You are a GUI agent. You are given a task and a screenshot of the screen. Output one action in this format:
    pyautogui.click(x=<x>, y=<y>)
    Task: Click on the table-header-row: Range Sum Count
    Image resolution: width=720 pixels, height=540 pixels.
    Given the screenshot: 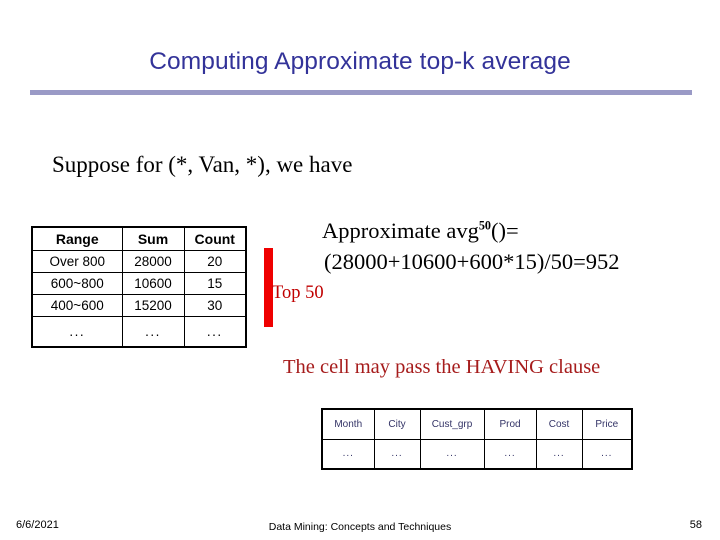 What is the action you would take?
    pyautogui.click(x=139, y=238)
    